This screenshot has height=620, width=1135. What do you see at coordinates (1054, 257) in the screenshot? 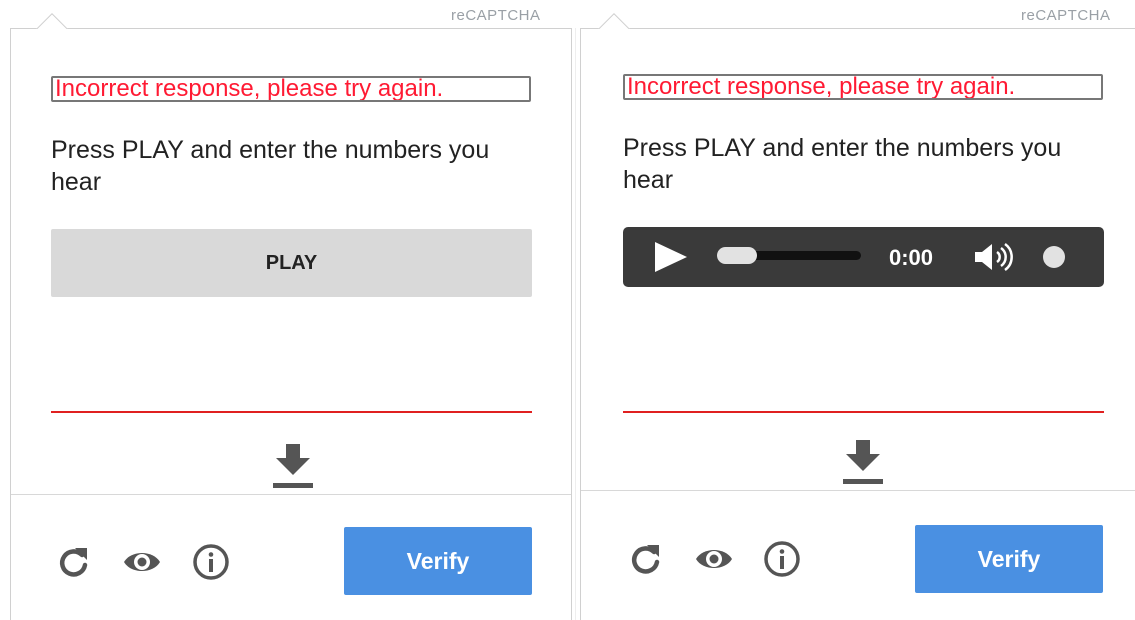
I see `player-options-handle` at bounding box center [1054, 257].